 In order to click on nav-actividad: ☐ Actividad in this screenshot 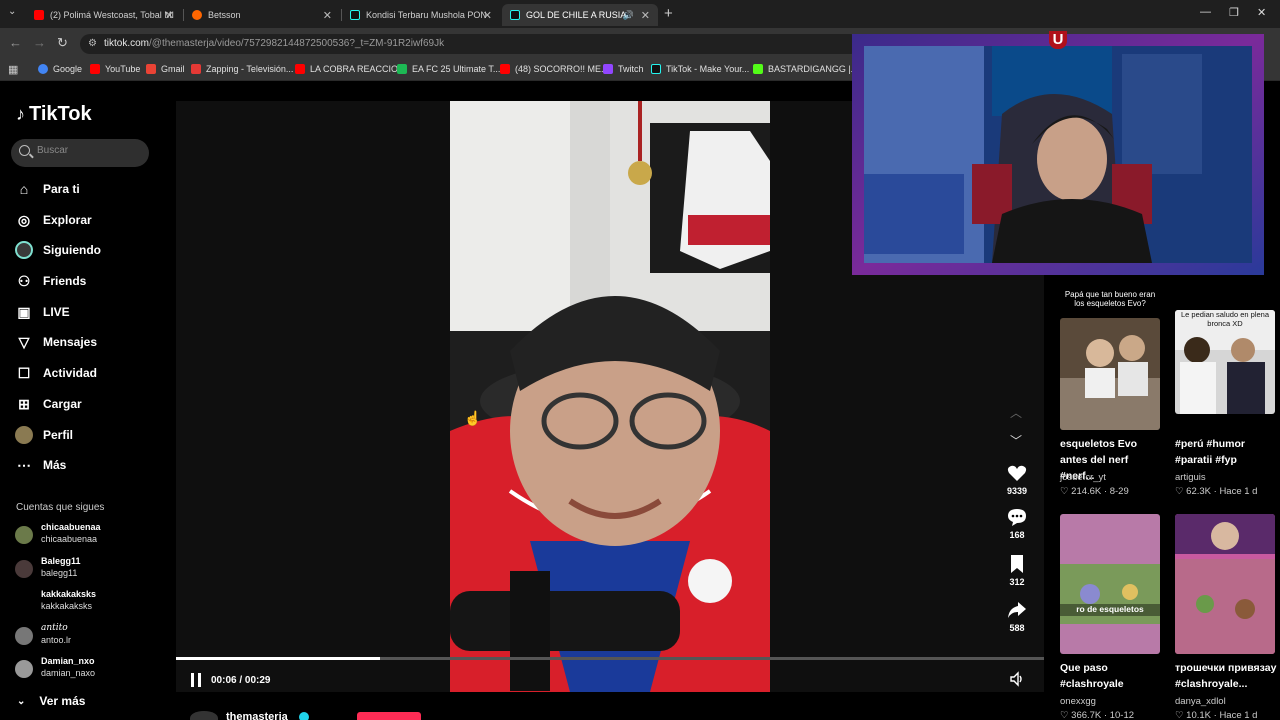, I will do `click(56, 373)`.